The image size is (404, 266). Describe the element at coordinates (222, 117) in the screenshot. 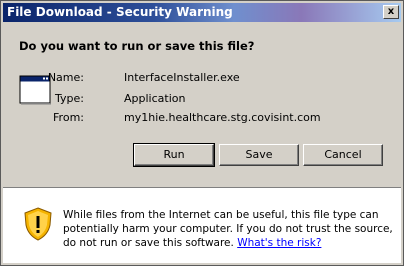

I see `from-value: my1hie.healthcare.stg.covisint.com` at that location.